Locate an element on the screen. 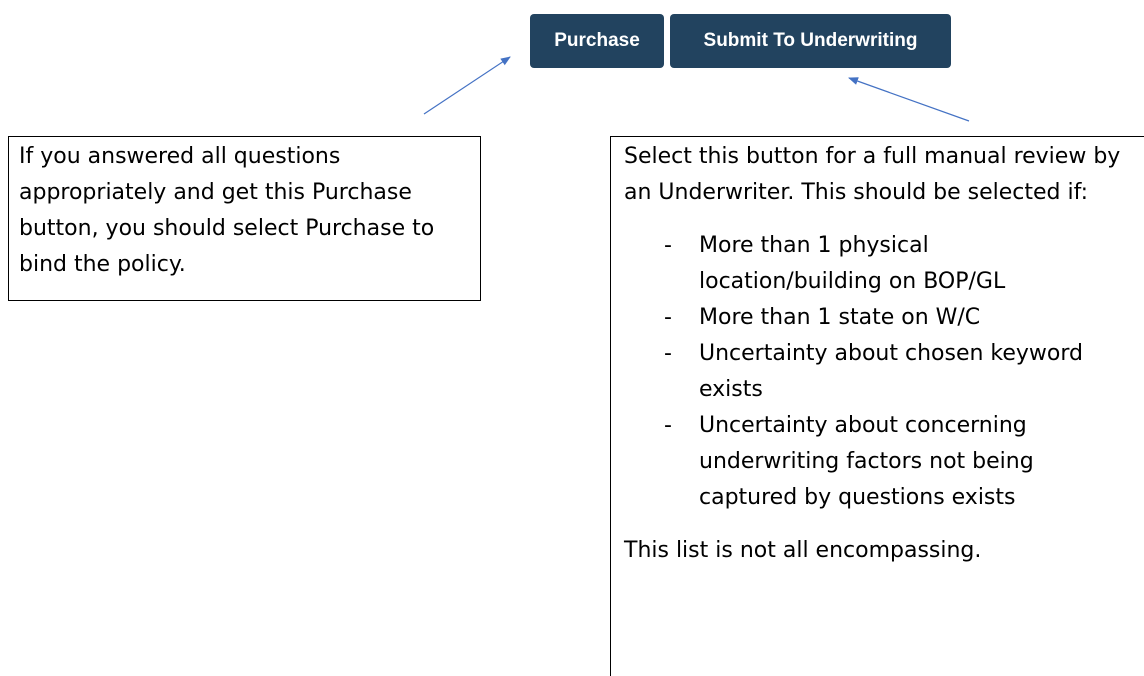  arrow-to-submit-icon is located at coordinates (909, 99).